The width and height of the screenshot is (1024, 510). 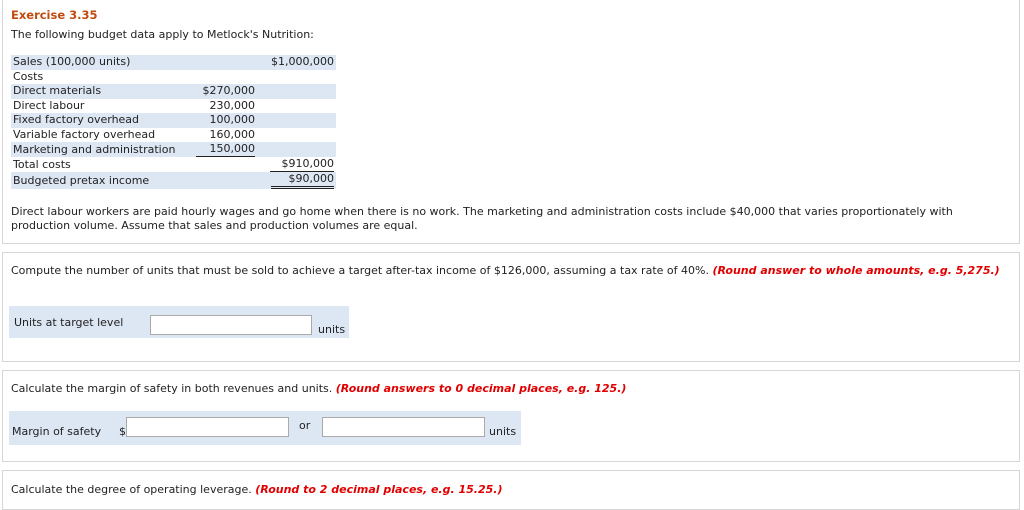 What do you see at coordinates (101, 120) in the screenshot?
I see `row-label: Fixed factory overhead` at bounding box center [101, 120].